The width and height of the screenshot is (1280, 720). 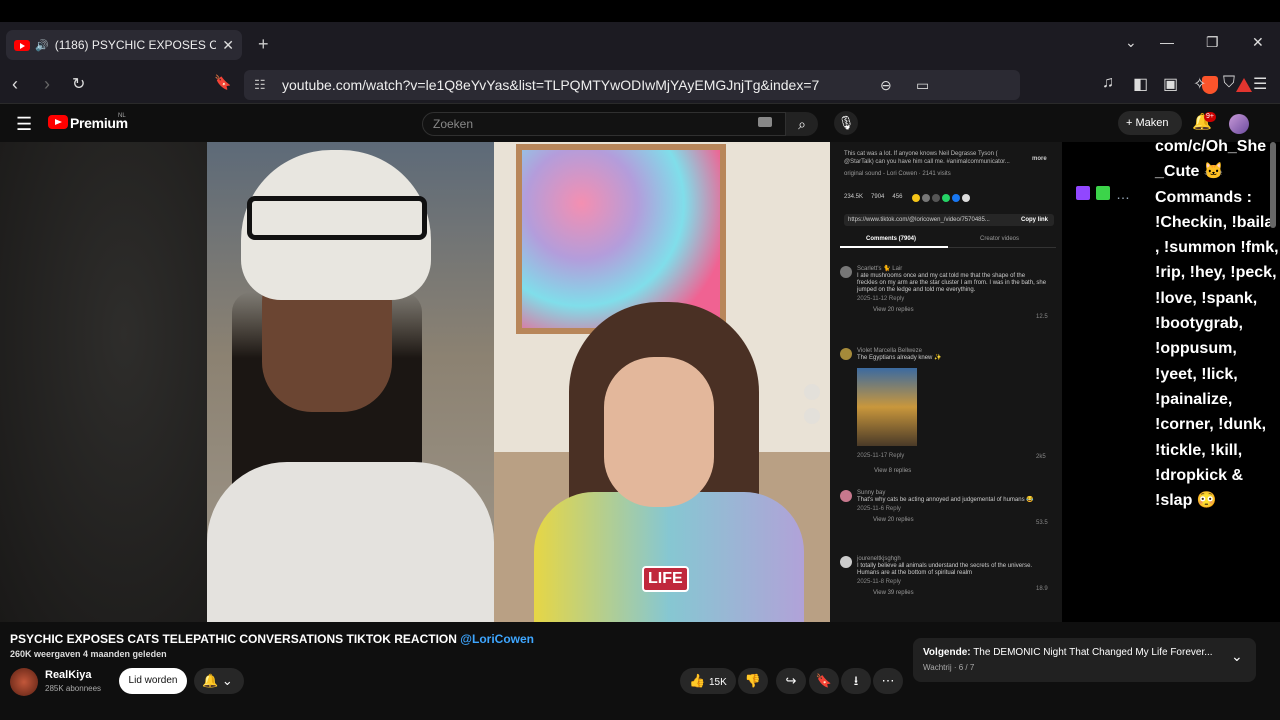 What do you see at coordinates (58, 122) in the screenshot?
I see `youtube-logo-icon` at bounding box center [58, 122].